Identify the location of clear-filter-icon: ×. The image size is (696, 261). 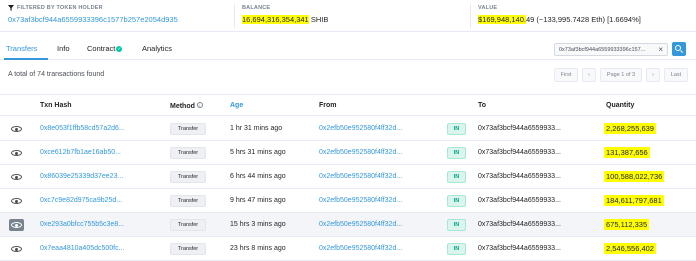
(660, 49).